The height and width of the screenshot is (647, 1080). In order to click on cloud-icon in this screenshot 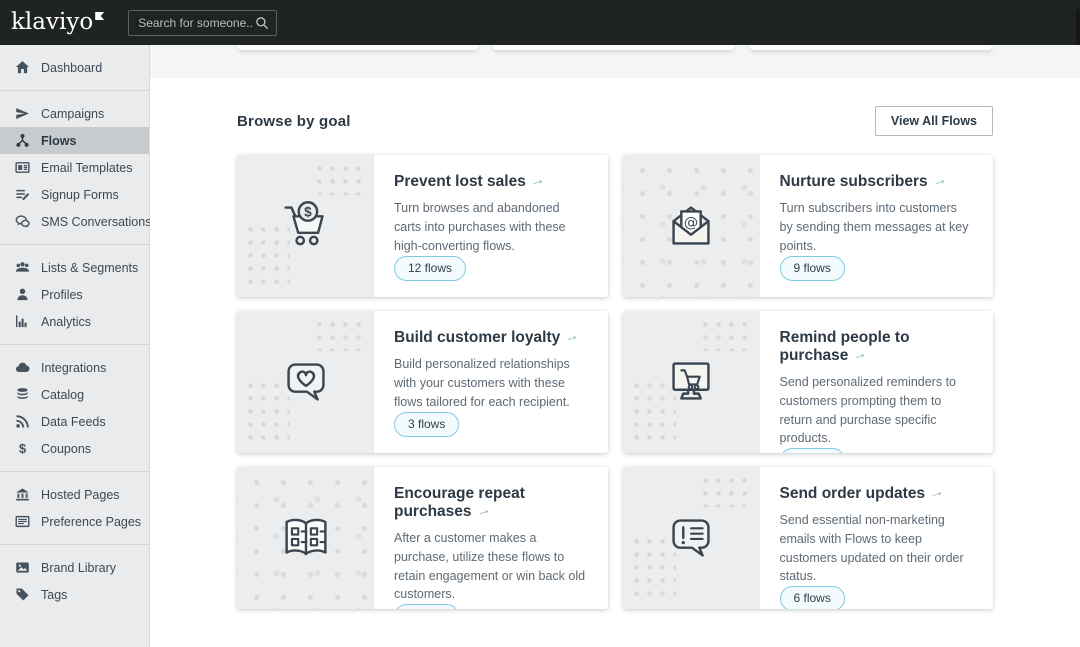, I will do `click(22, 367)`.